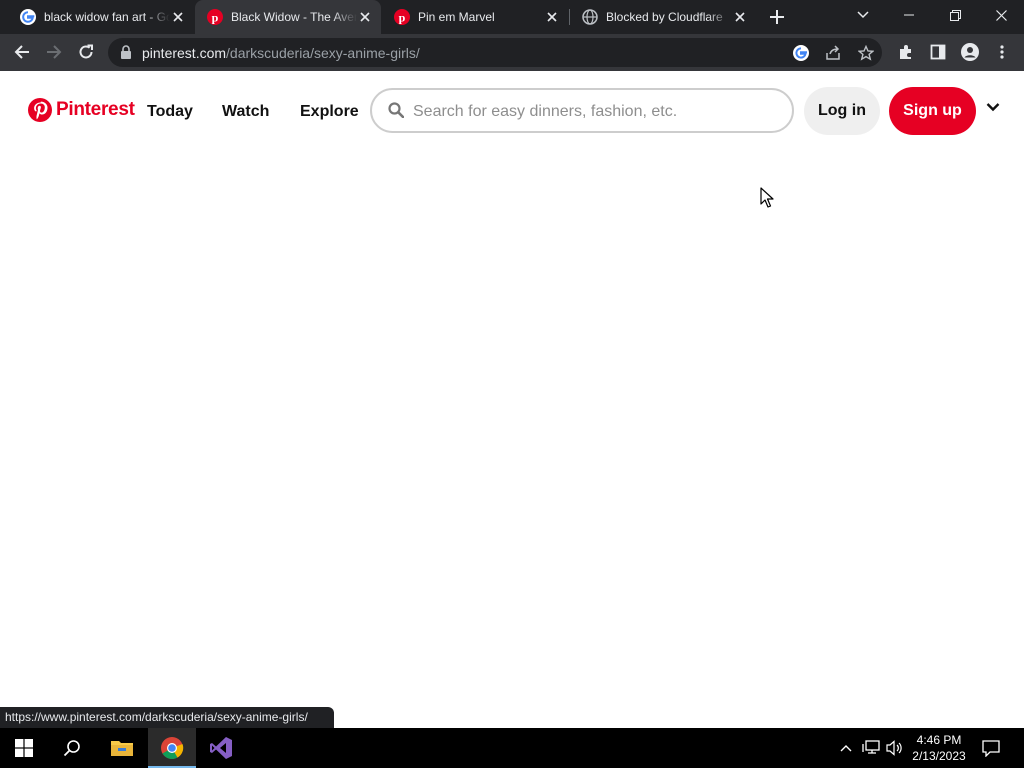  I want to click on reload-button, so click(86, 52).